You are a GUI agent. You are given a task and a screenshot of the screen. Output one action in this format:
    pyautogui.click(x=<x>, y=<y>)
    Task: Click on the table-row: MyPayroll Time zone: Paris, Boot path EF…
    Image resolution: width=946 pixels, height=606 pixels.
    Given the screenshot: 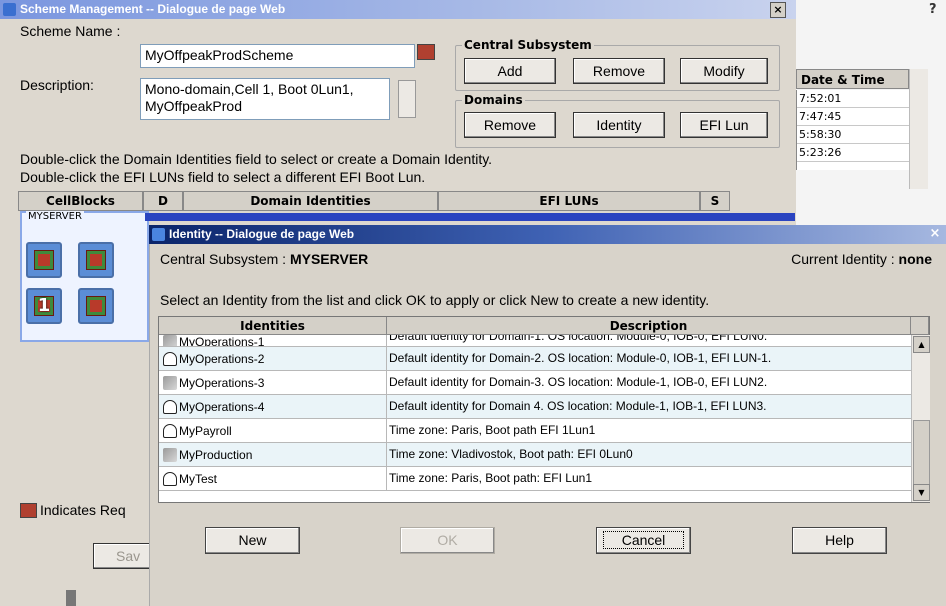 What is the action you would take?
    pyautogui.click(x=535, y=431)
    